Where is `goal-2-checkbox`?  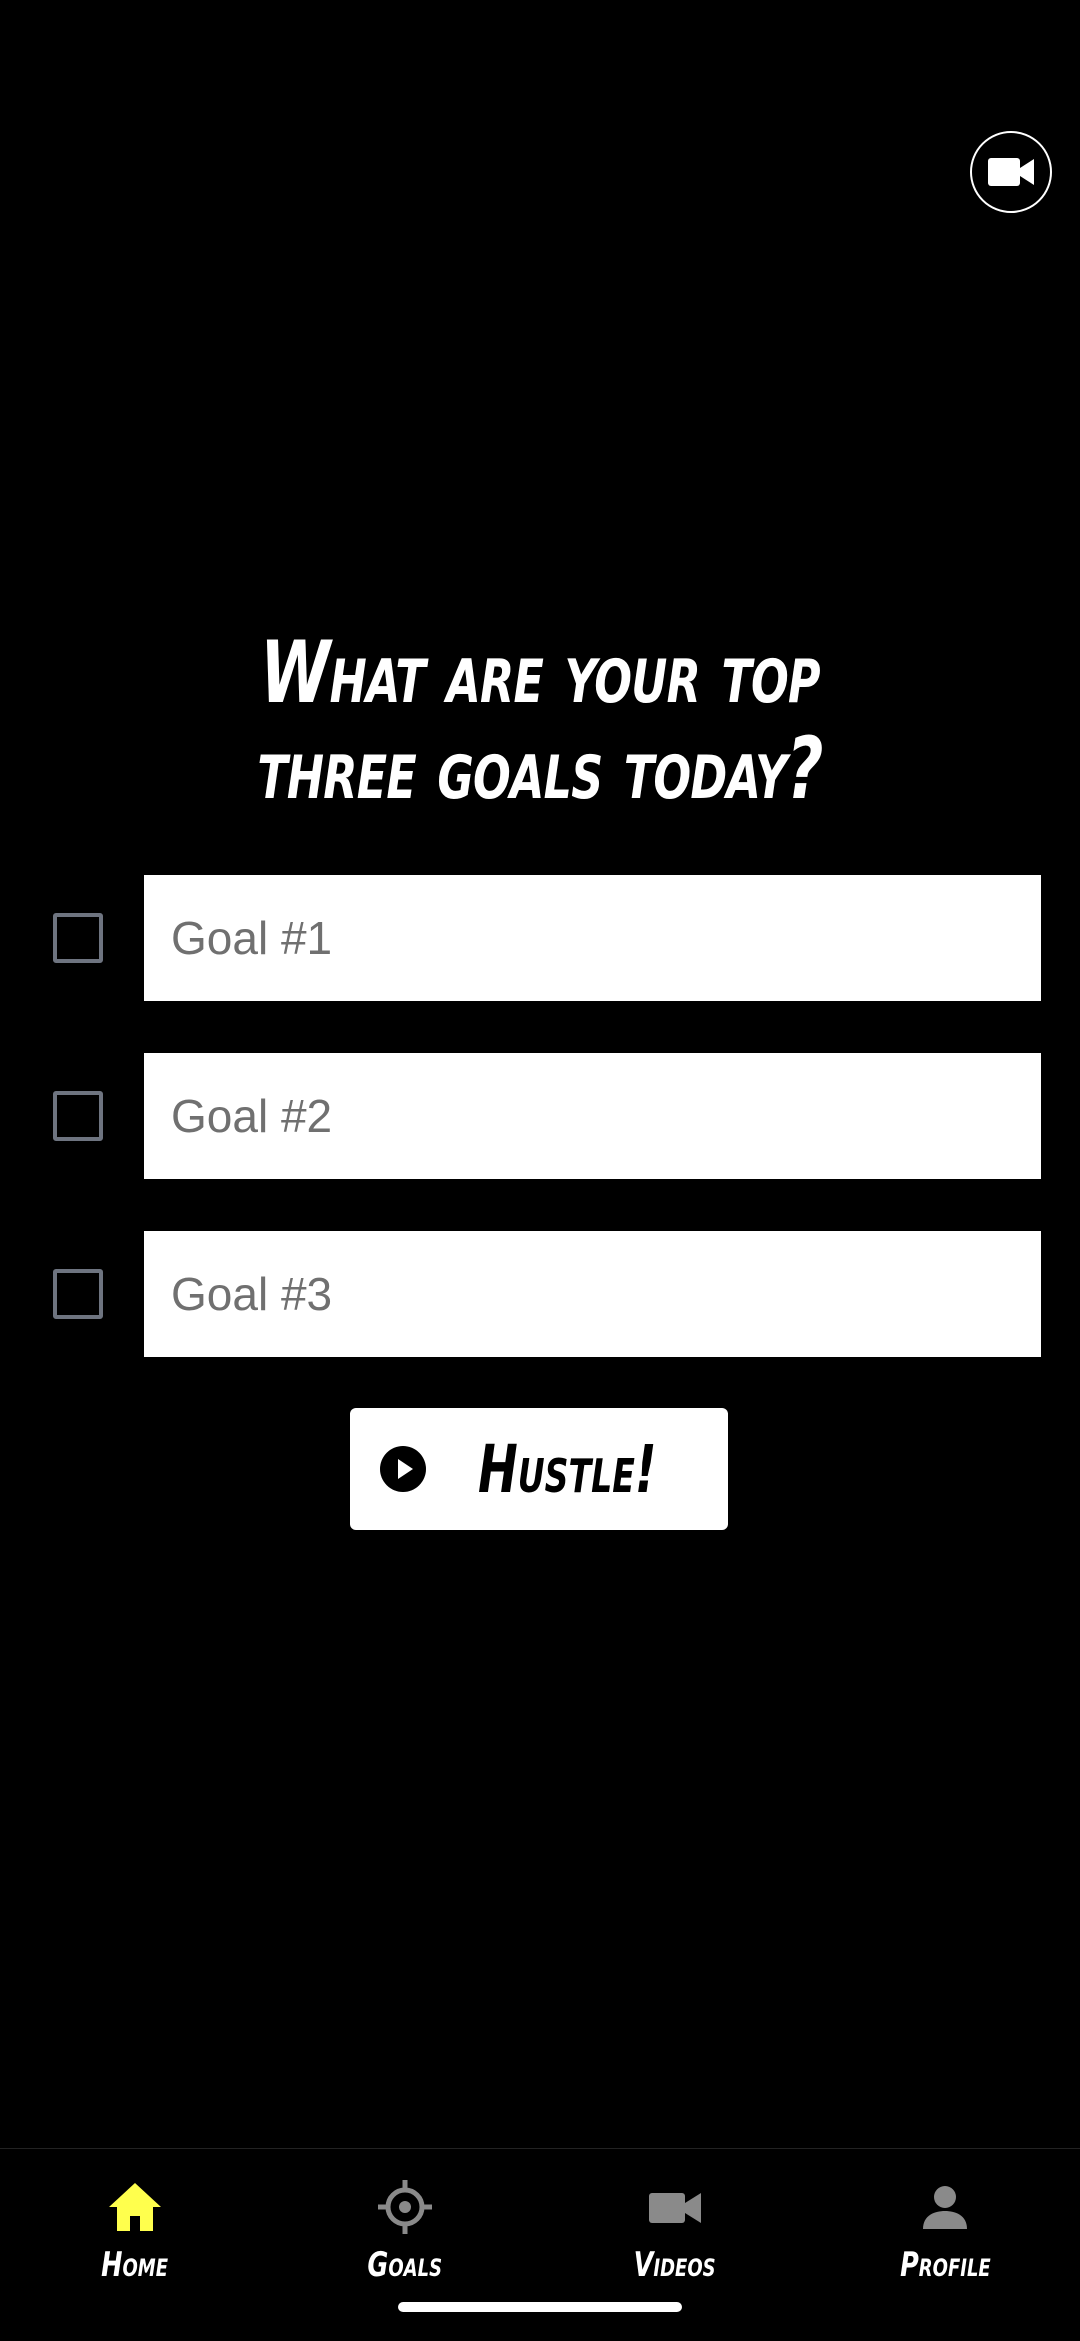 goal-2-checkbox is located at coordinates (78, 1116).